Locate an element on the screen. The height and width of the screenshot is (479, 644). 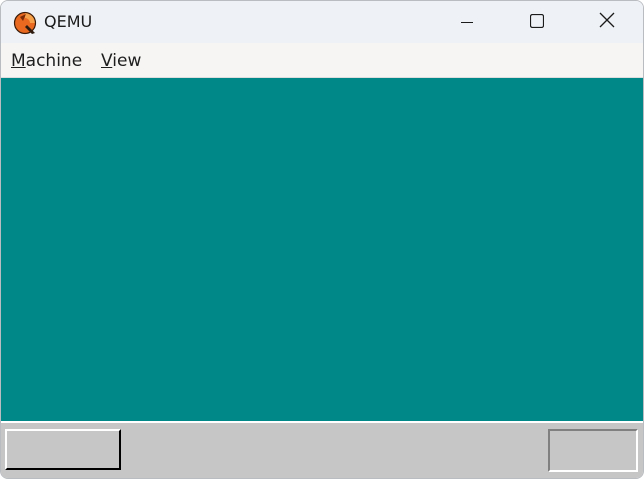
close-button is located at coordinates (607, 22).